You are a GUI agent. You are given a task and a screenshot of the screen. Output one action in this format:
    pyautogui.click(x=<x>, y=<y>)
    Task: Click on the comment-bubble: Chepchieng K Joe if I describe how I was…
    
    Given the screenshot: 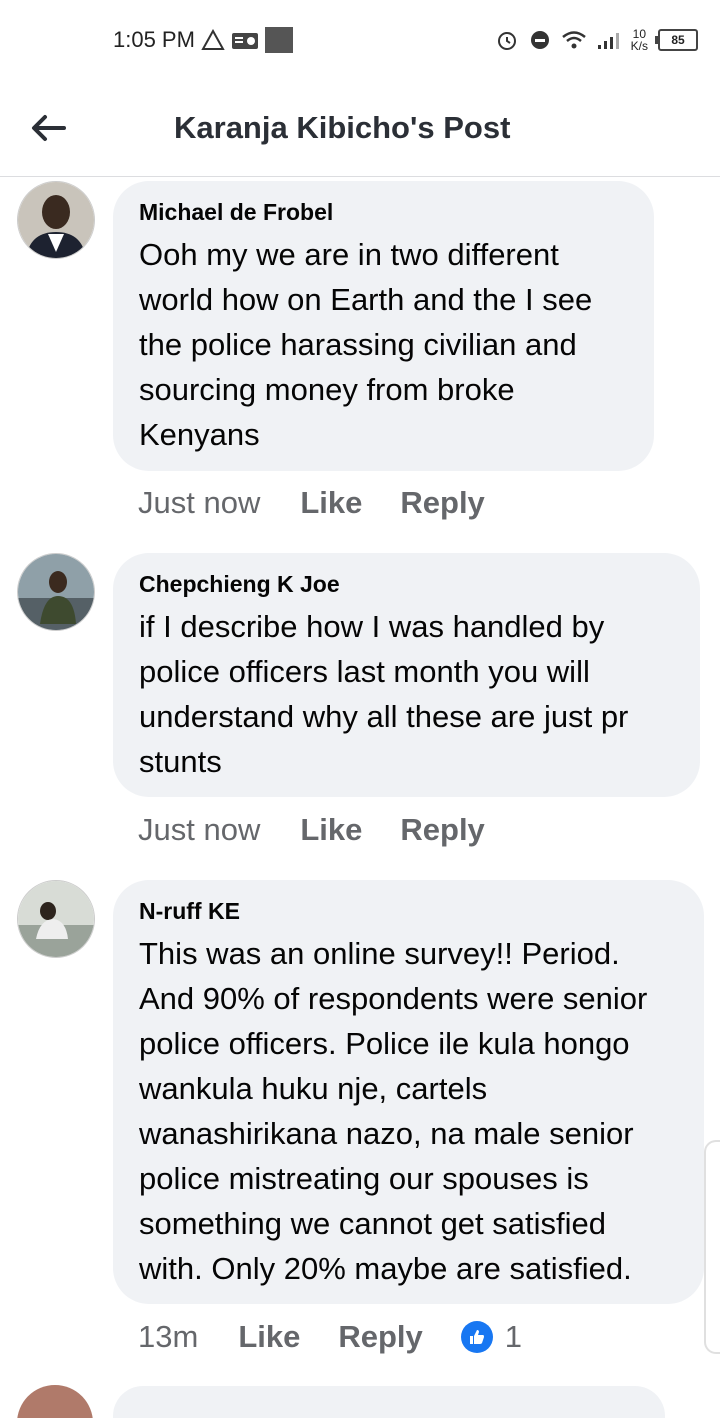 What is the action you would take?
    pyautogui.click(x=406, y=675)
    